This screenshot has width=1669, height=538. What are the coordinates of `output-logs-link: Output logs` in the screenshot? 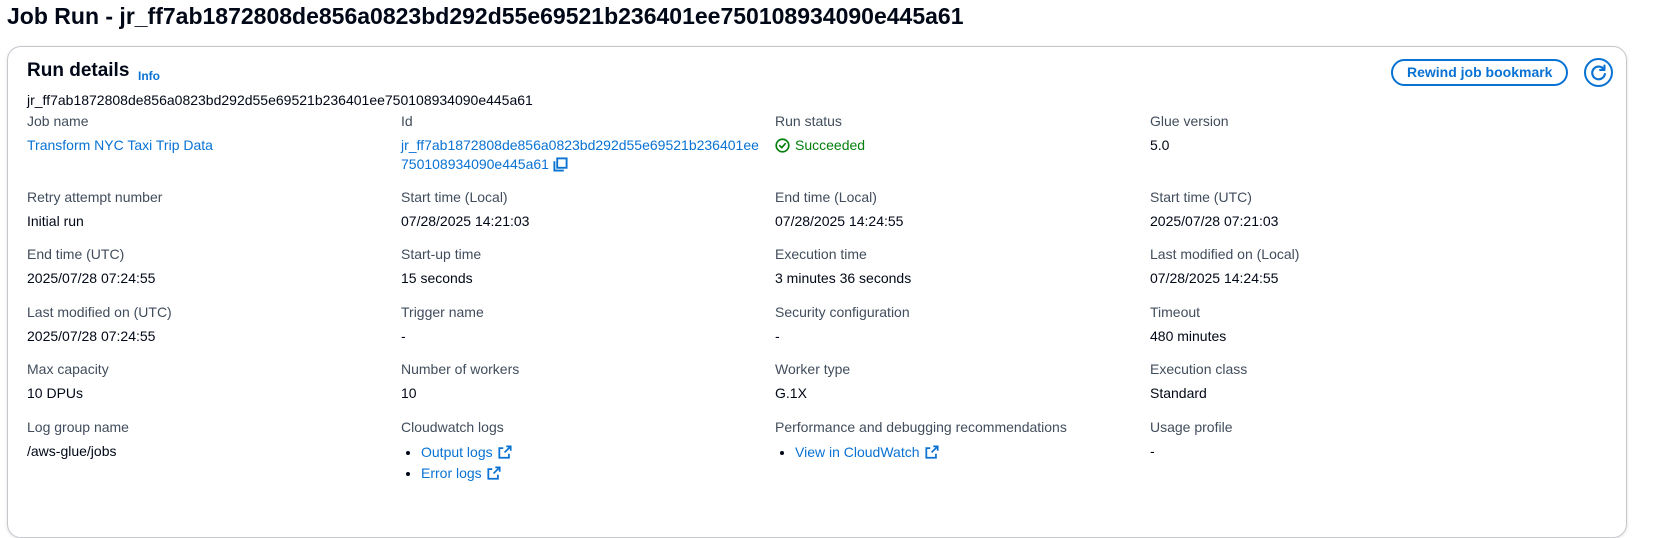 It's located at (457, 452).